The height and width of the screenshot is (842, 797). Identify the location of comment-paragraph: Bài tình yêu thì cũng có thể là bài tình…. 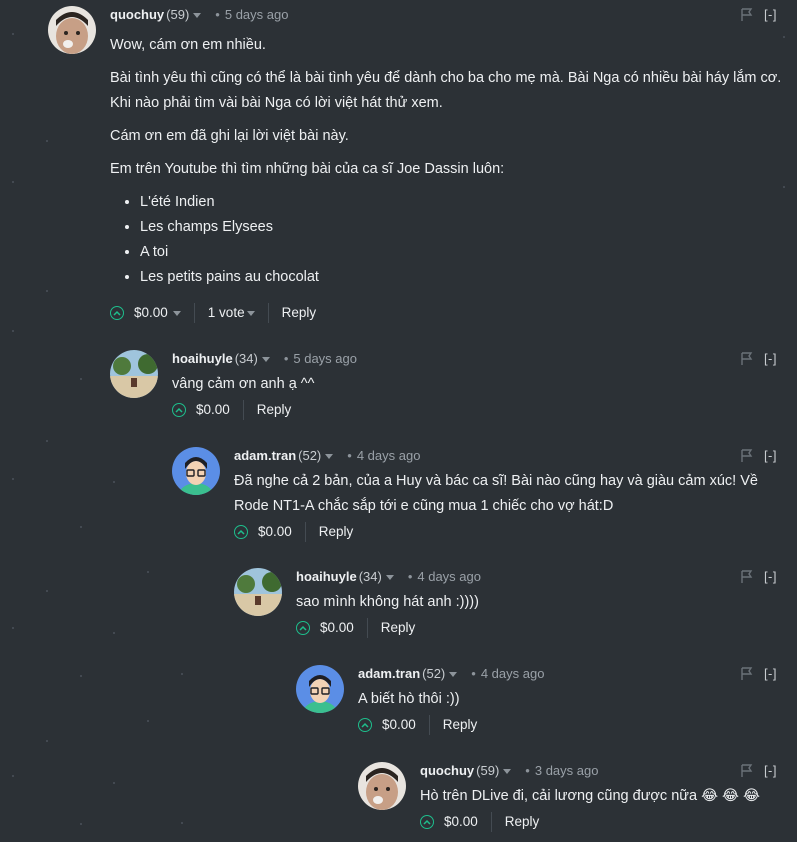
(446, 90).